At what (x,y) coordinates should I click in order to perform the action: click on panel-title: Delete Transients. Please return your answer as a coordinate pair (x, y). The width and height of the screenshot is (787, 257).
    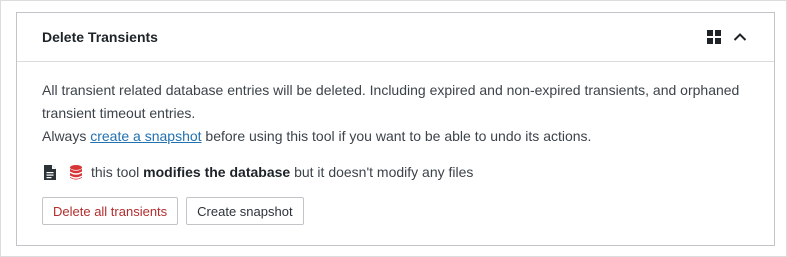
    Looking at the image, I should click on (100, 37).